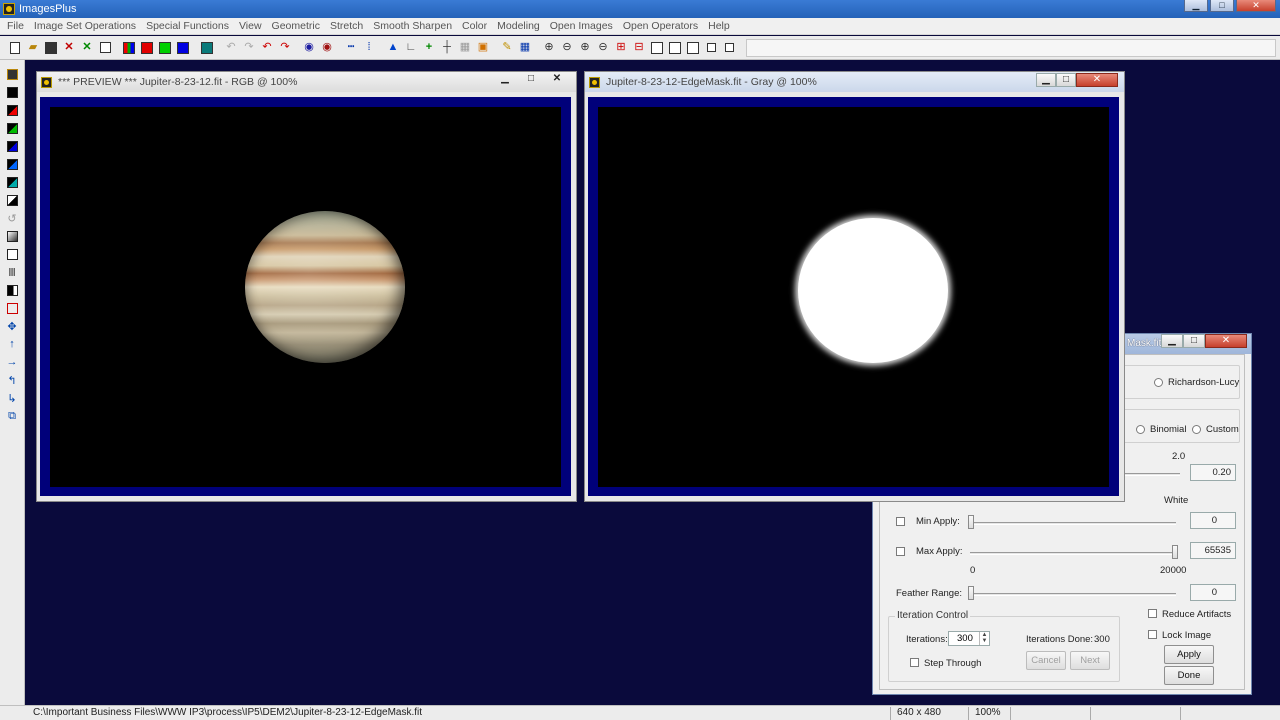 The width and height of the screenshot is (1280, 720). Describe the element at coordinates (267, 48) in the screenshot. I see `undo-all-icon: ↶` at that location.